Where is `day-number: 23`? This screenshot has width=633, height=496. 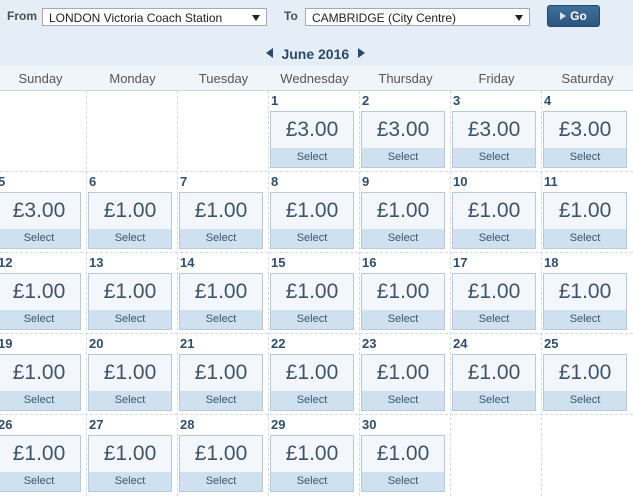 day-number: 23 is located at coordinates (369, 343).